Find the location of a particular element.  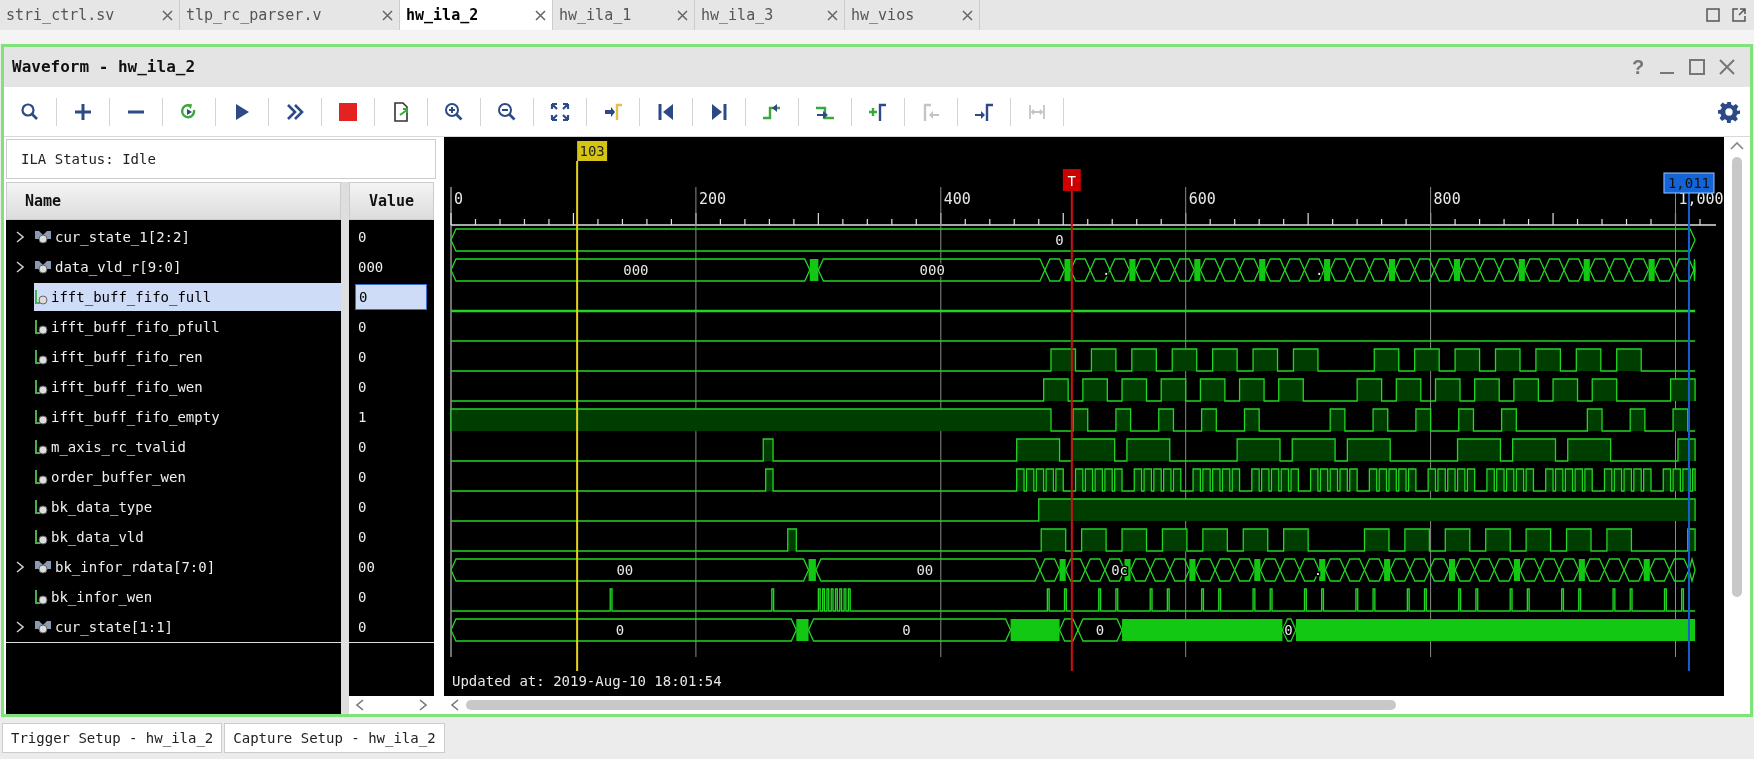

signal-row: data_vld_r[9:0] is located at coordinates (187, 267).